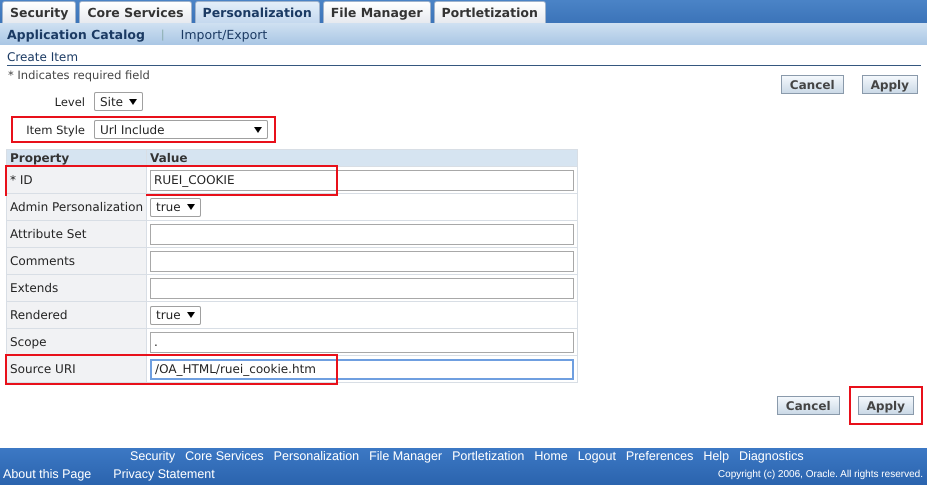 This screenshot has width=927, height=485. What do you see at coordinates (362, 180) in the screenshot?
I see `input-field: RUEI_COOKIE` at bounding box center [362, 180].